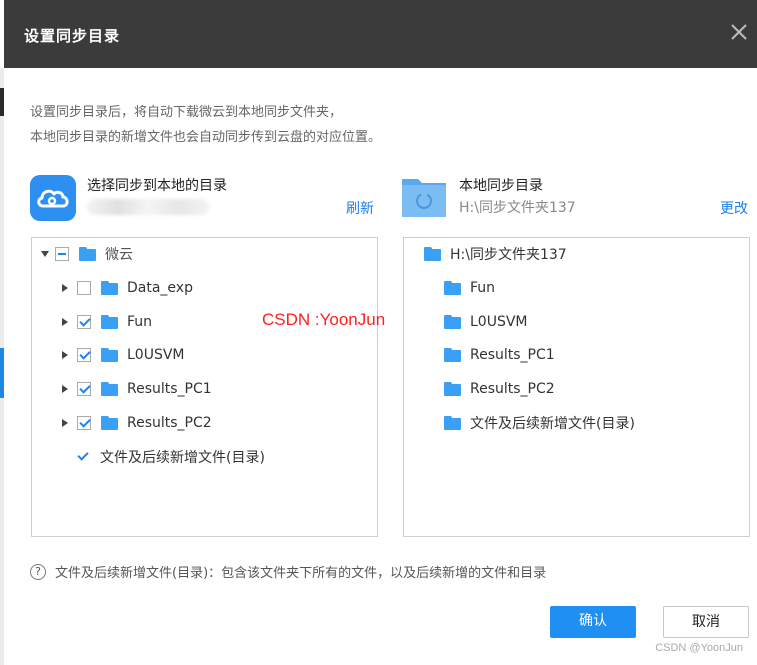 The height and width of the screenshot is (665, 757). What do you see at coordinates (593, 622) in the screenshot?
I see `confirm-button: 确认` at bounding box center [593, 622].